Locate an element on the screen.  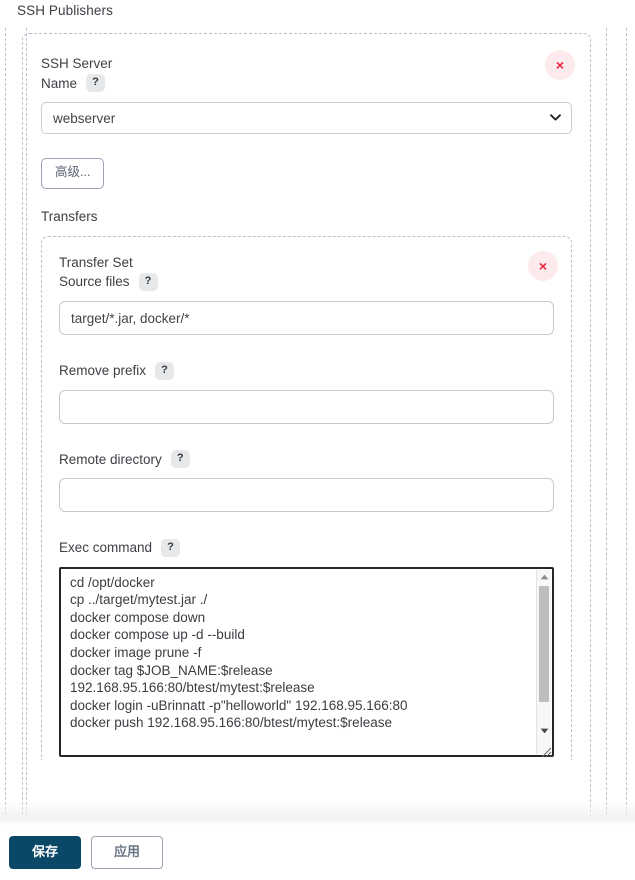
transfers-label: Transfers is located at coordinates (69, 216).